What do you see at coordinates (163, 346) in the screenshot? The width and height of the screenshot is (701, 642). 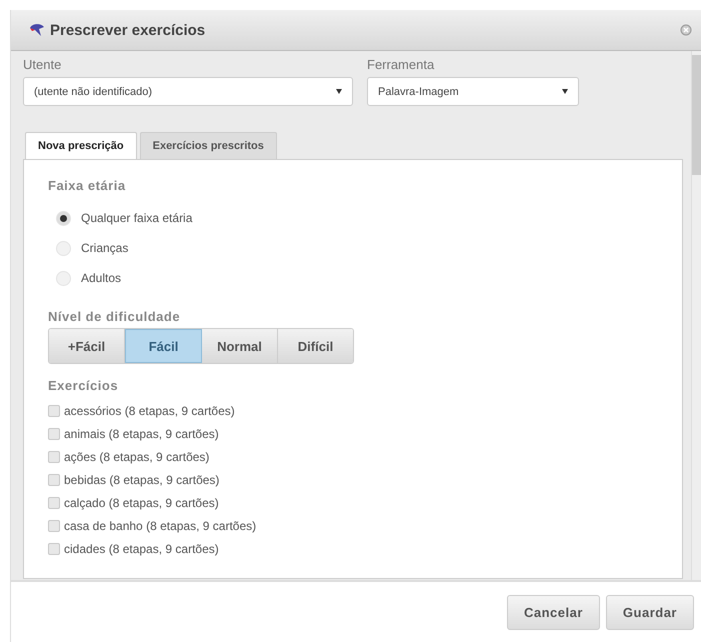 I see `difficulty-button: Fácil` at bounding box center [163, 346].